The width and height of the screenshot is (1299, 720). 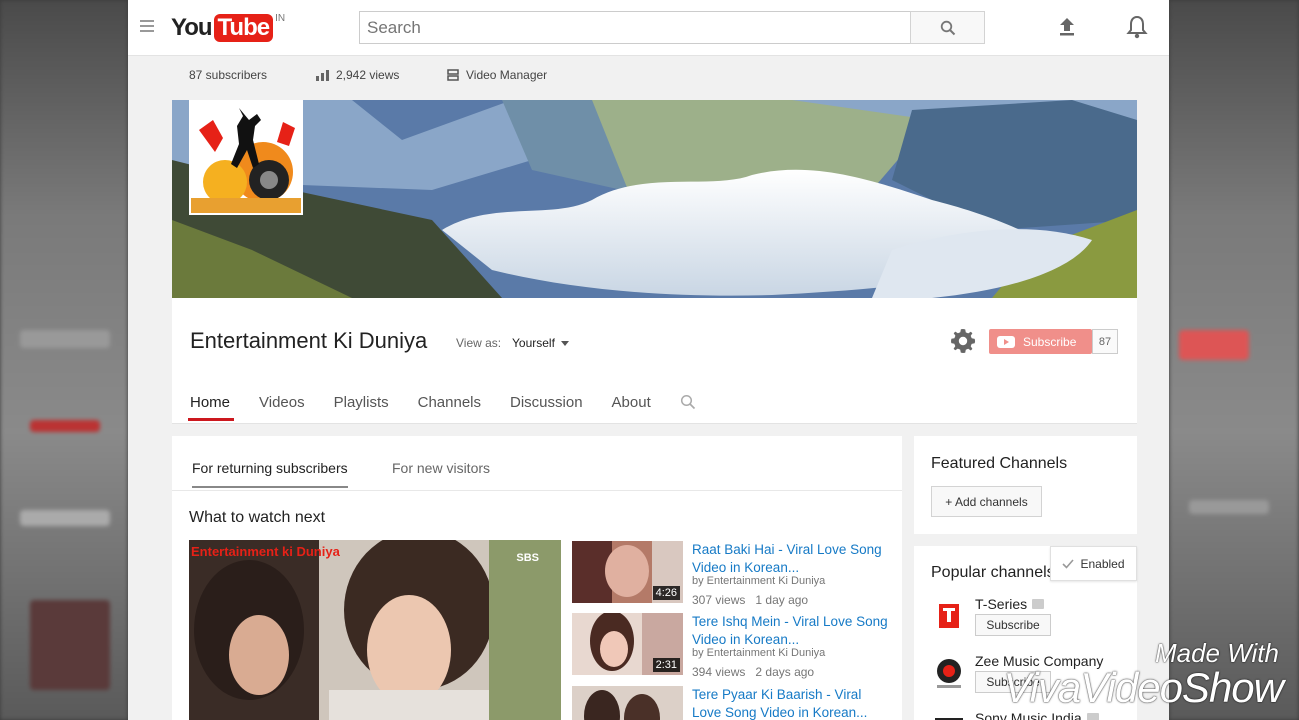 What do you see at coordinates (361, 407) in the screenshot?
I see `tab-playlists: Playlists` at bounding box center [361, 407].